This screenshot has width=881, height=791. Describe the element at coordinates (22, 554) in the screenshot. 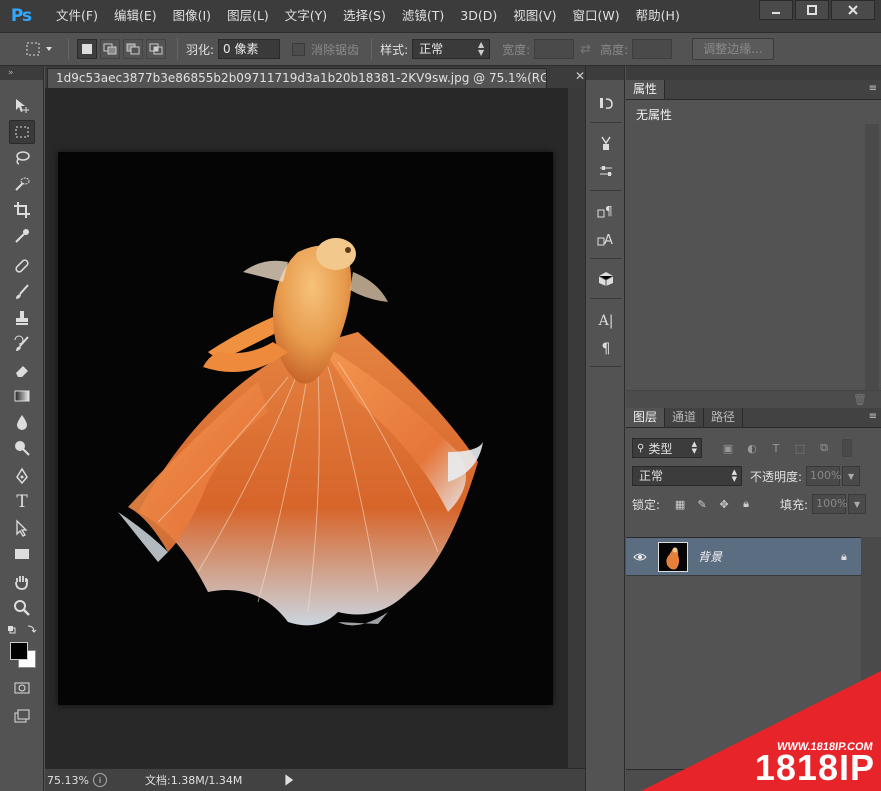

I see `rectangle-shape-tool-icon` at that location.